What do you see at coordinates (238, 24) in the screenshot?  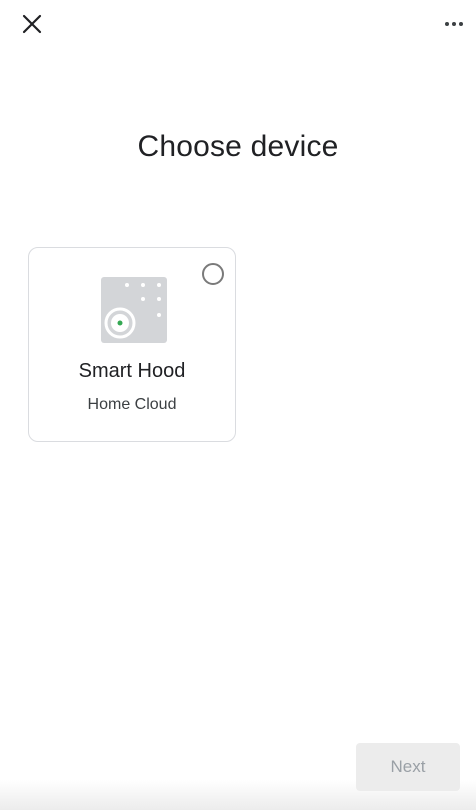 I see `top-app-bar` at bounding box center [238, 24].